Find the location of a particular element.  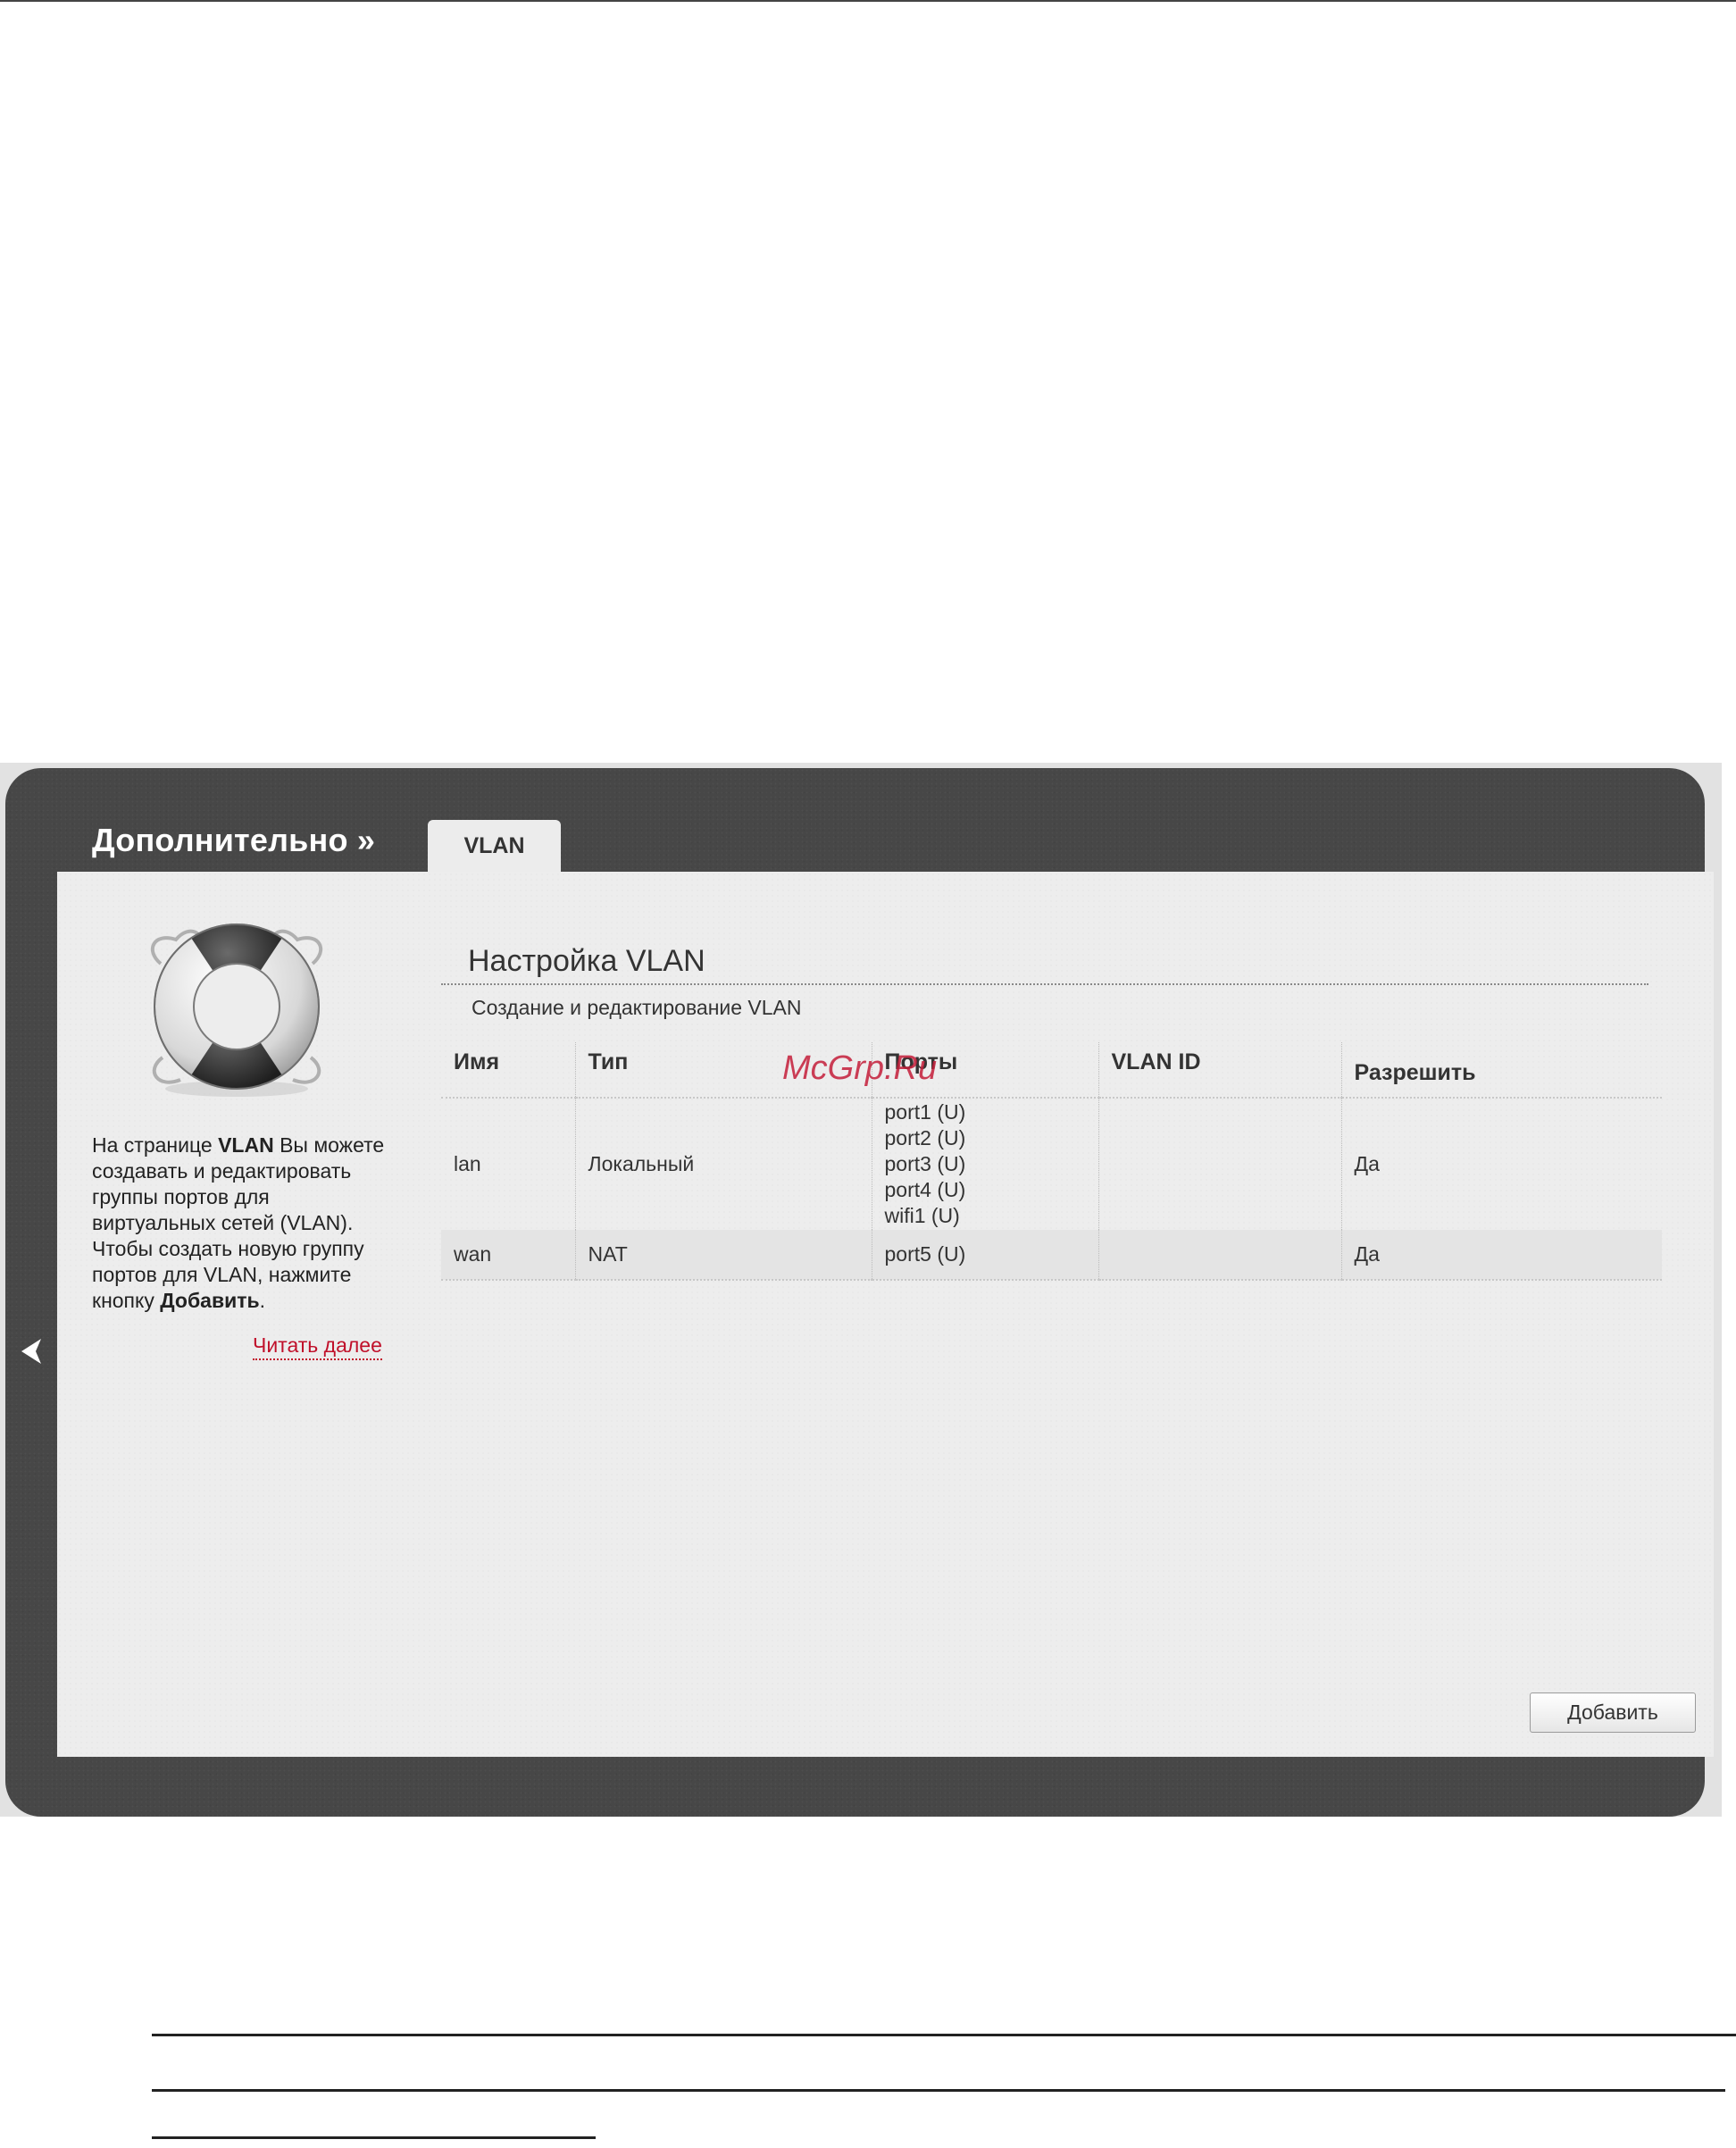

column-header-vlan-id: VLAN ID is located at coordinates (1220, 1070).